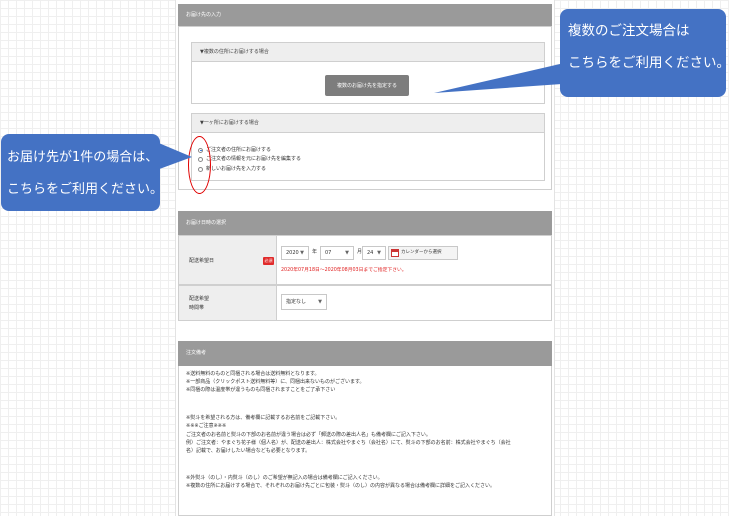 This screenshot has height=516, width=729. Describe the element at coordinates (253, 374) in the screenshot. I see `notes-line: ※送料無料のものと同梱される場合は送料無料となります。` at that location.